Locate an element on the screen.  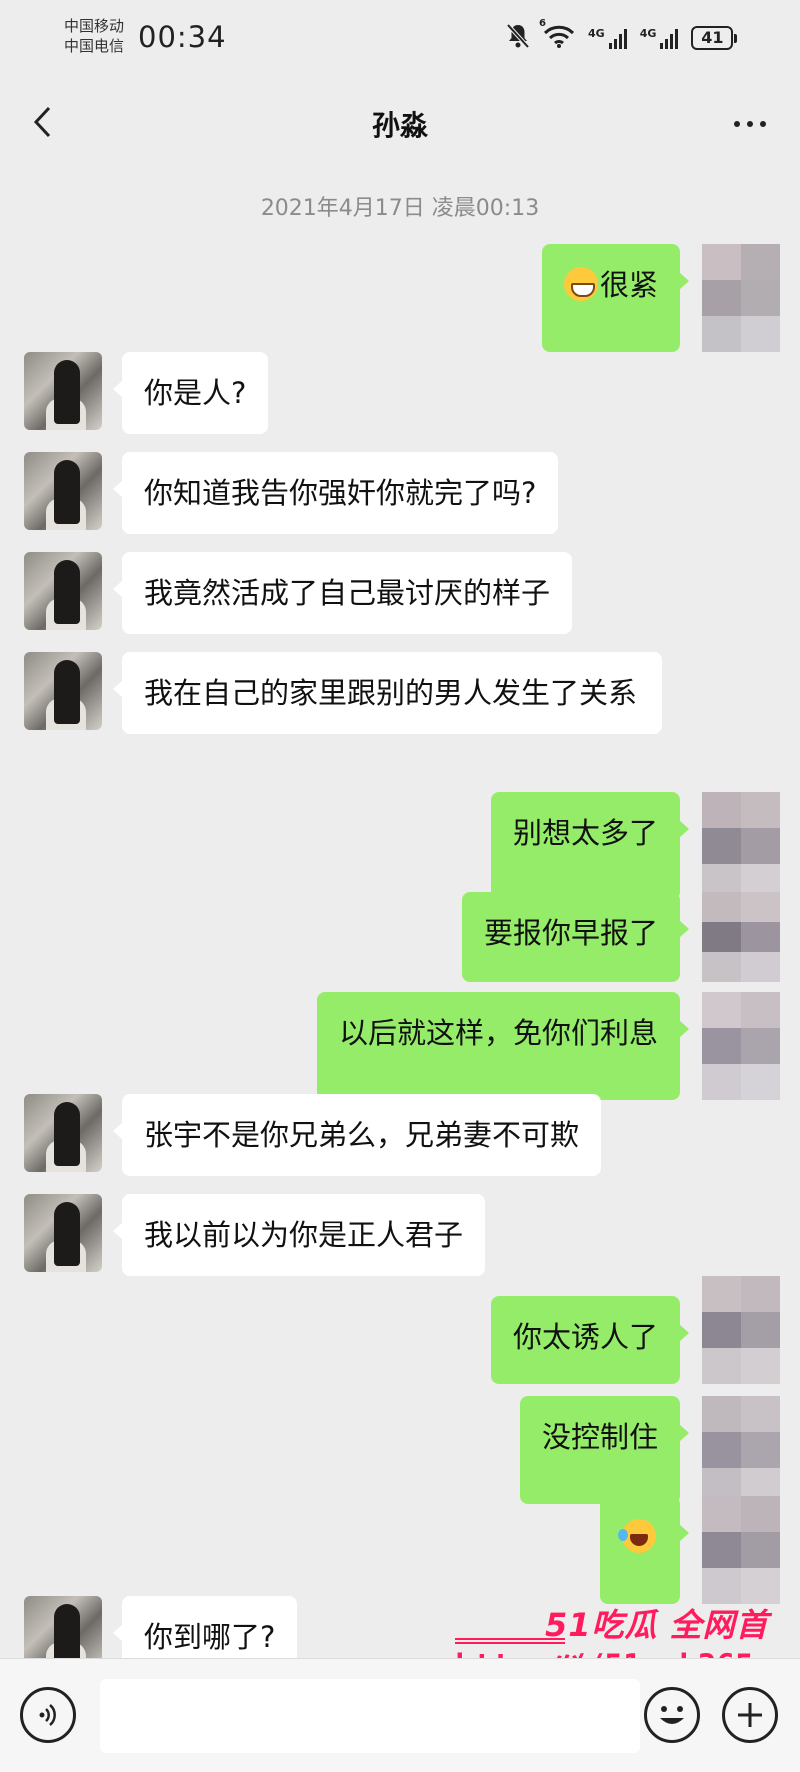
status-icons: 6 4G 4G 41 is located at coordinates (622, 36).